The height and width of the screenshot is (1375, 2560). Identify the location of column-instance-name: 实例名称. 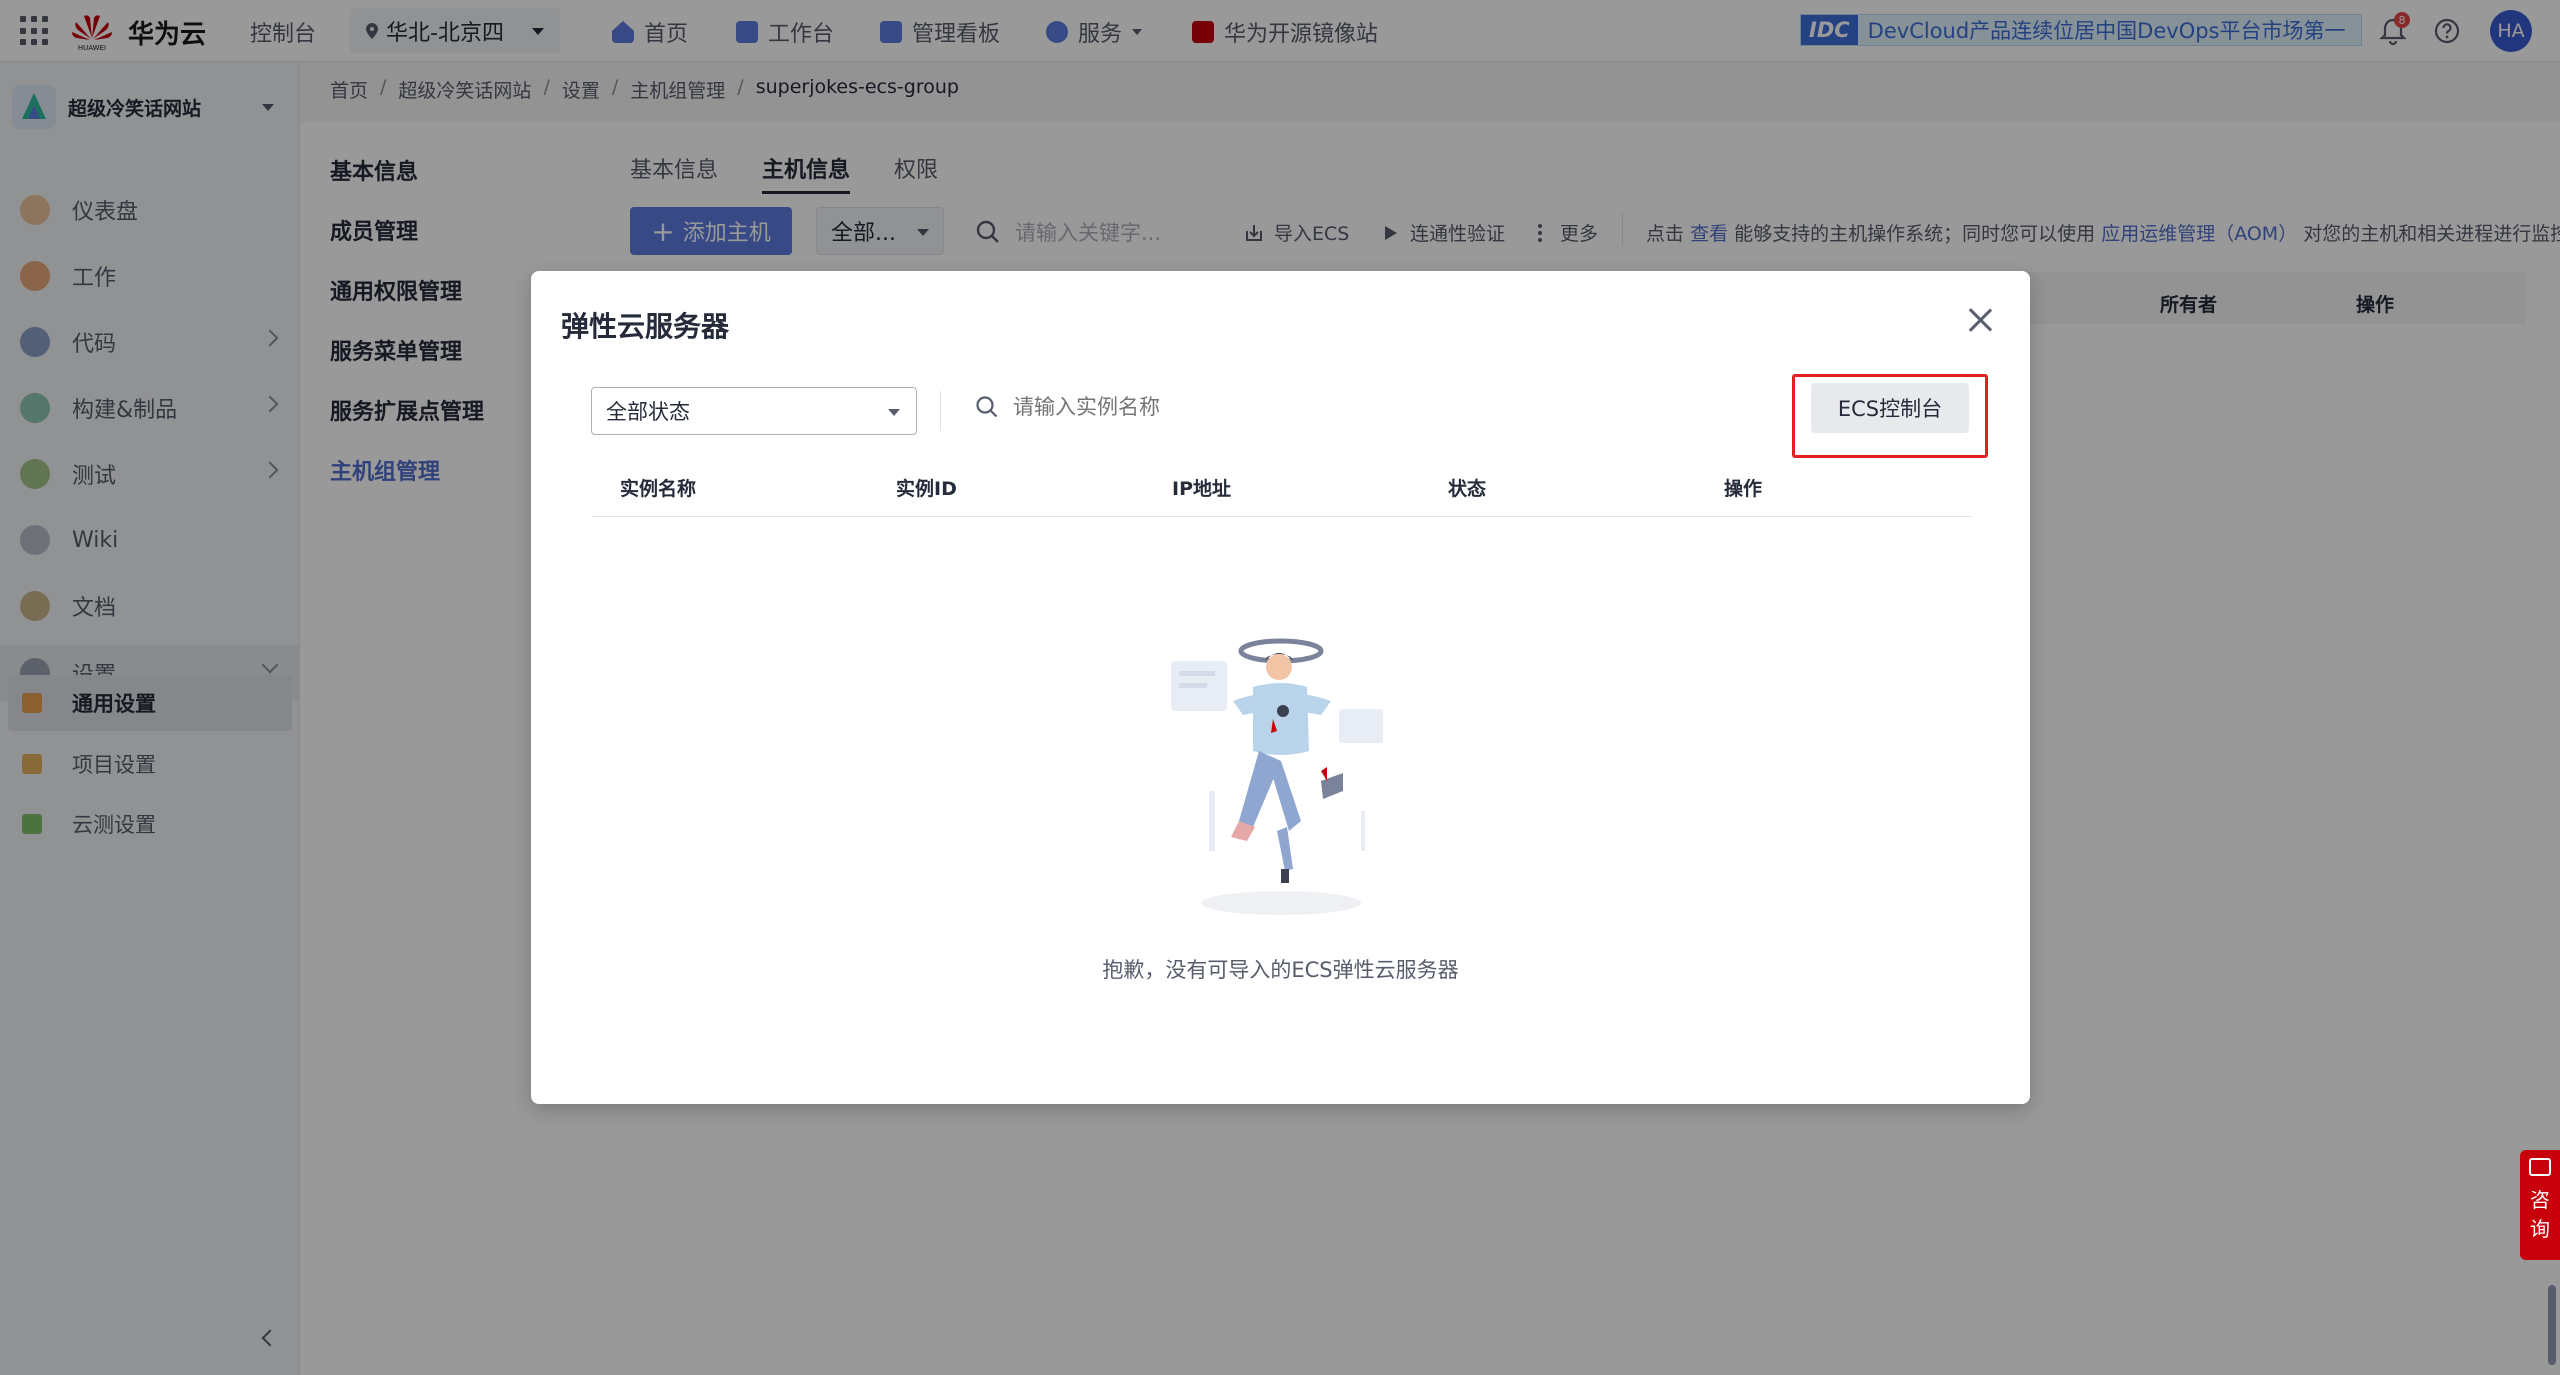
(658, 489).